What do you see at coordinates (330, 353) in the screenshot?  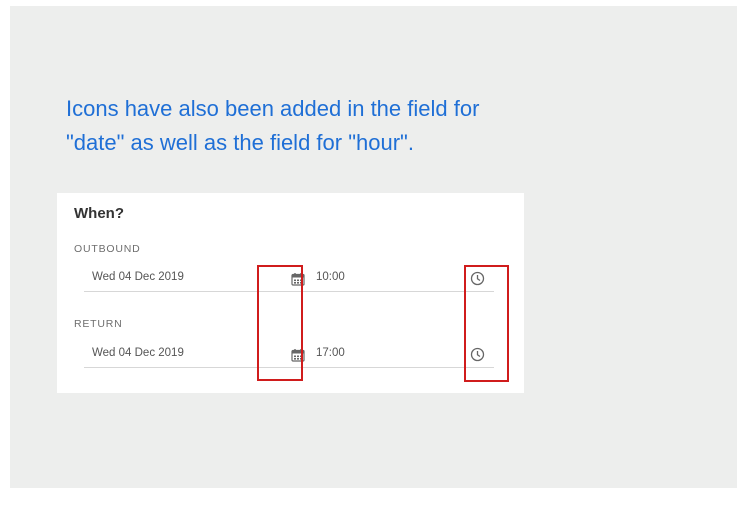 I see `return-time-field: 17:00` at bounding box center [330, 353].